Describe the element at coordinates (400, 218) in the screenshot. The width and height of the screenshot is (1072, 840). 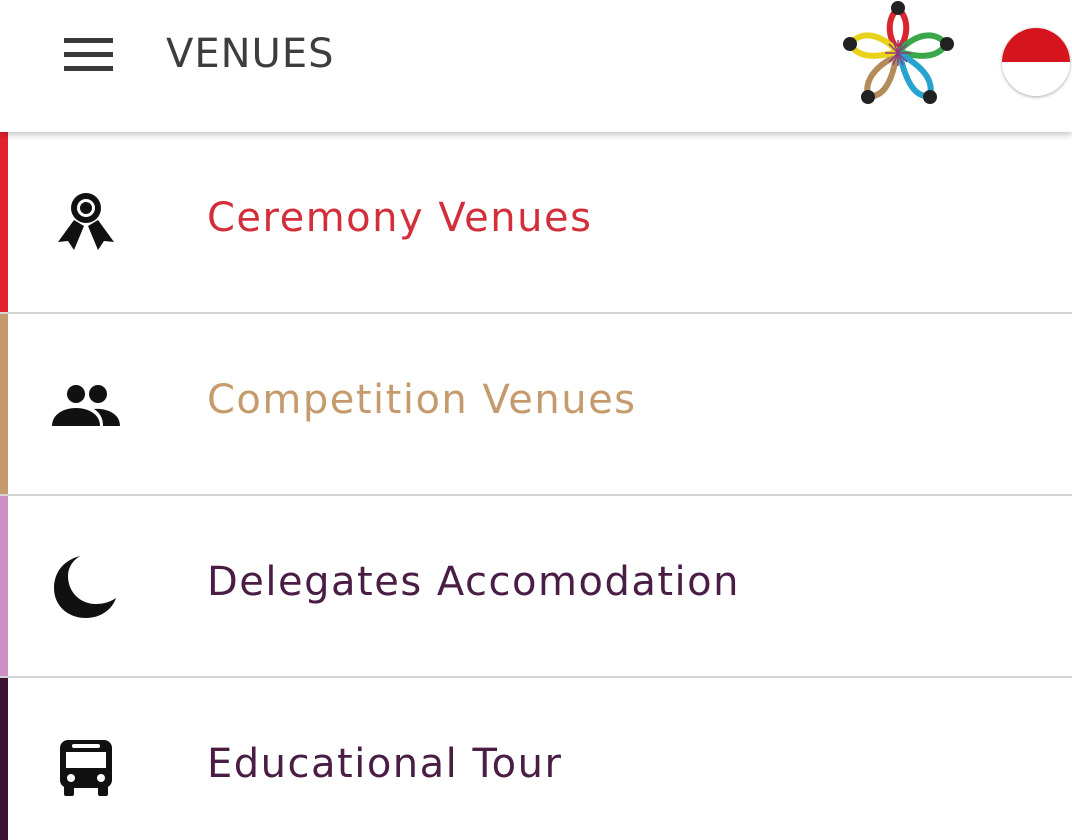
I see `list-item-label: Ceremony Venues` at that location.